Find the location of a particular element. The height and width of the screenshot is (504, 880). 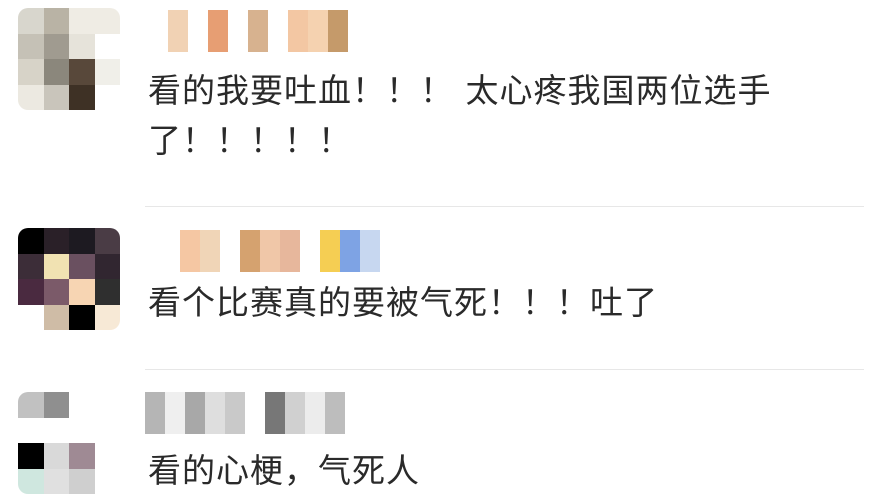

comment-text: 看个比赛真的要被气死！！！吐了 is located at coordinates (403, 302).